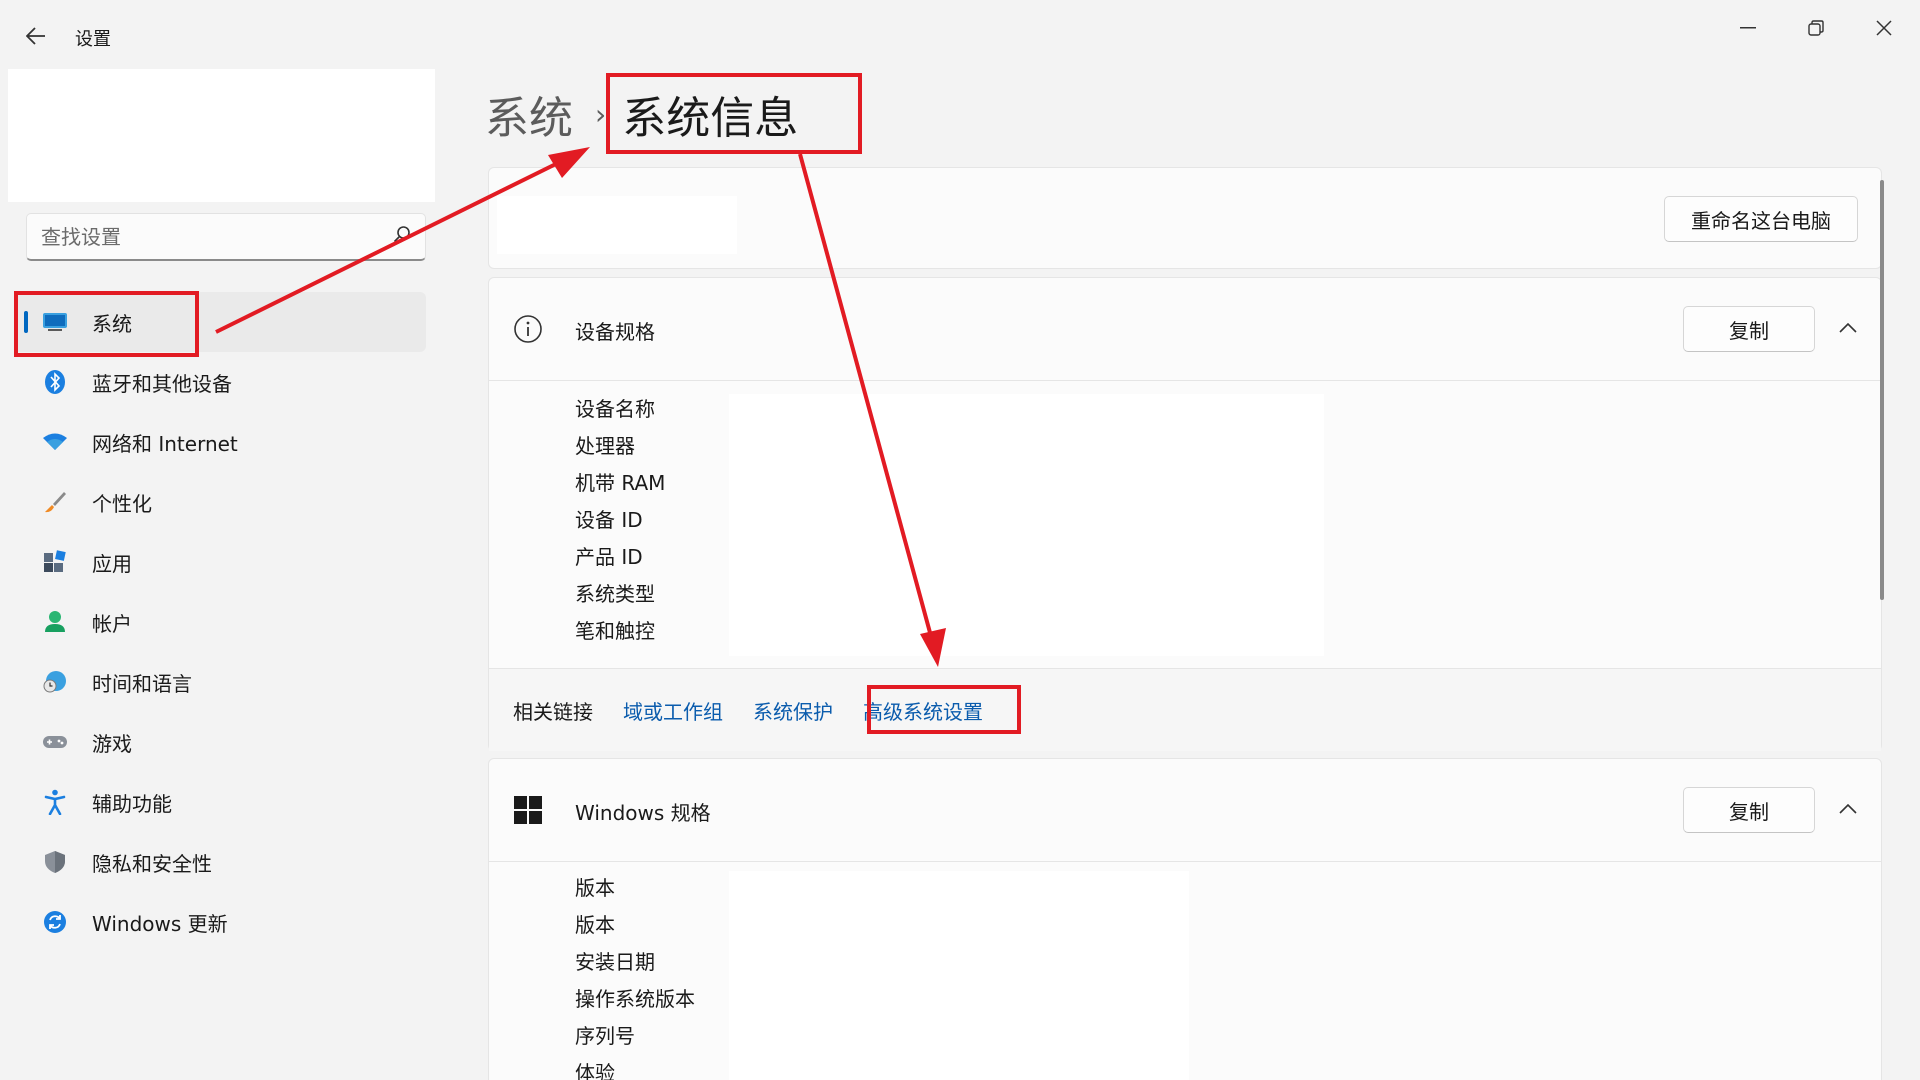  What do you see at coordinates (620, 483) in the screenshot?
I see `spec-label: 机带 RAM` at bounding box center [620, 483].